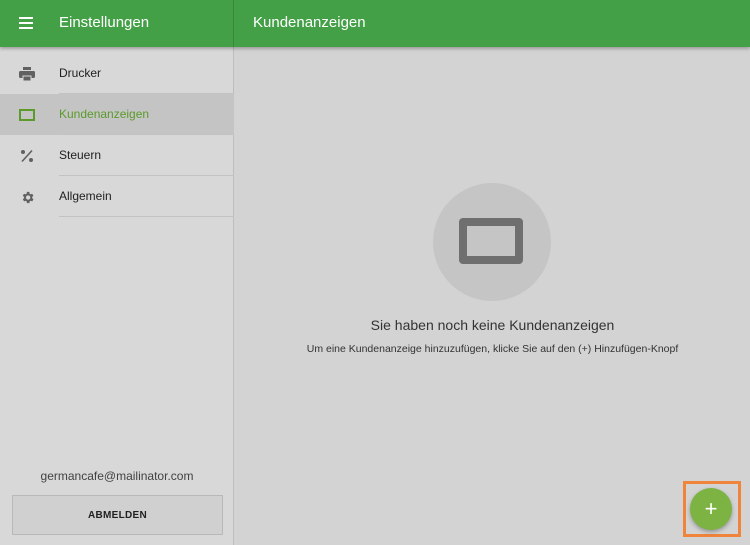 This screenshot has height=545, width=750. Describe the element at coordinates (85, 196) in the screenshot. I see `sidebar-item-label: Allgemein` at that location.